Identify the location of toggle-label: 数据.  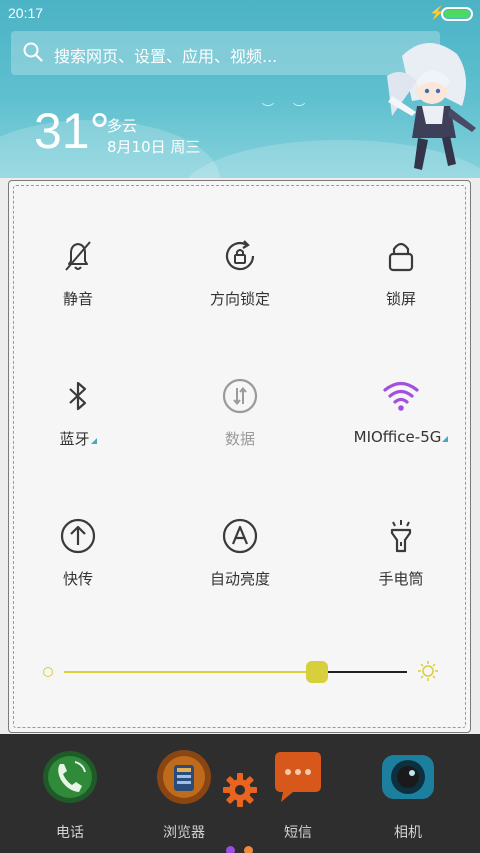
(239, 439).